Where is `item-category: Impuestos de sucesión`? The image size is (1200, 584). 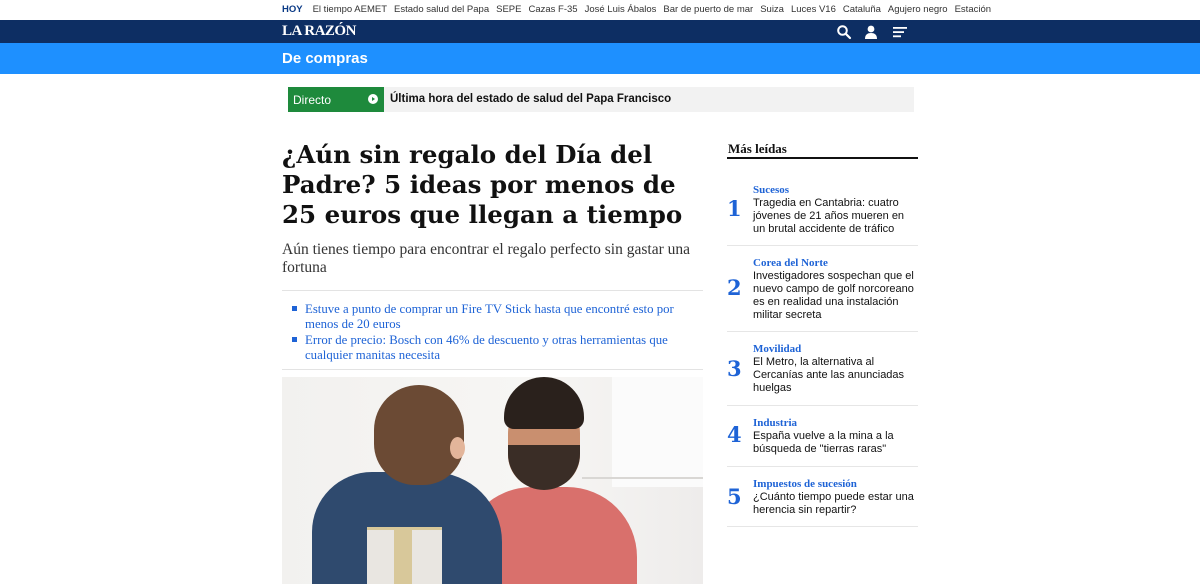 item-category: Impuestos de sucesión is located at coordinates (805, 484).